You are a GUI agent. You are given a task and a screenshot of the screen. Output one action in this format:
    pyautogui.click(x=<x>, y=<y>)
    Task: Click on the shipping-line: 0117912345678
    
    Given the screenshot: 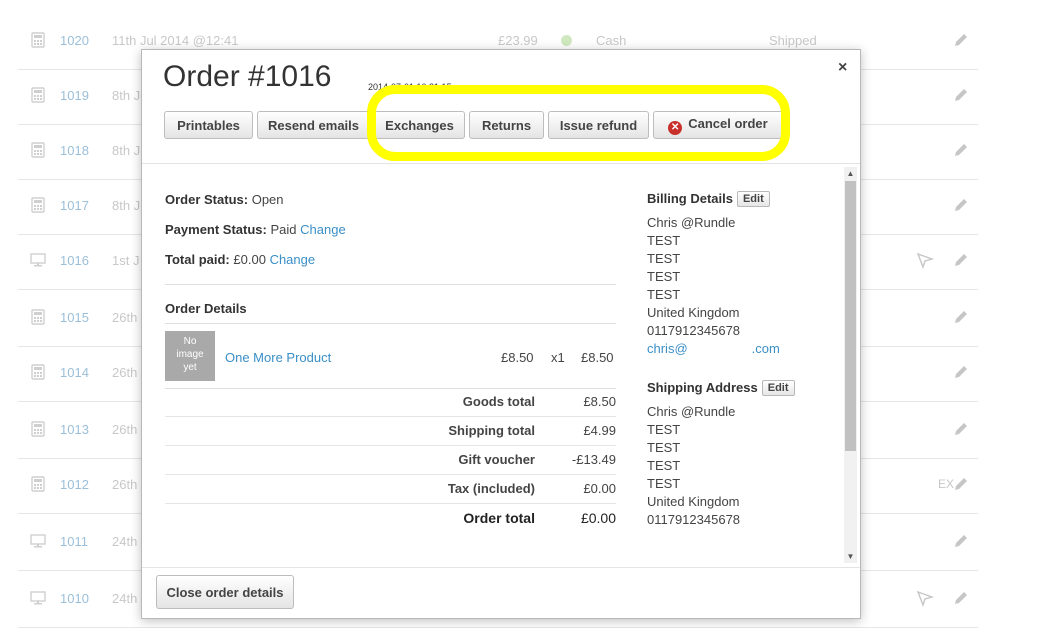 What is the action you would take?
    pyautogui.click(x=694, y=519)
    